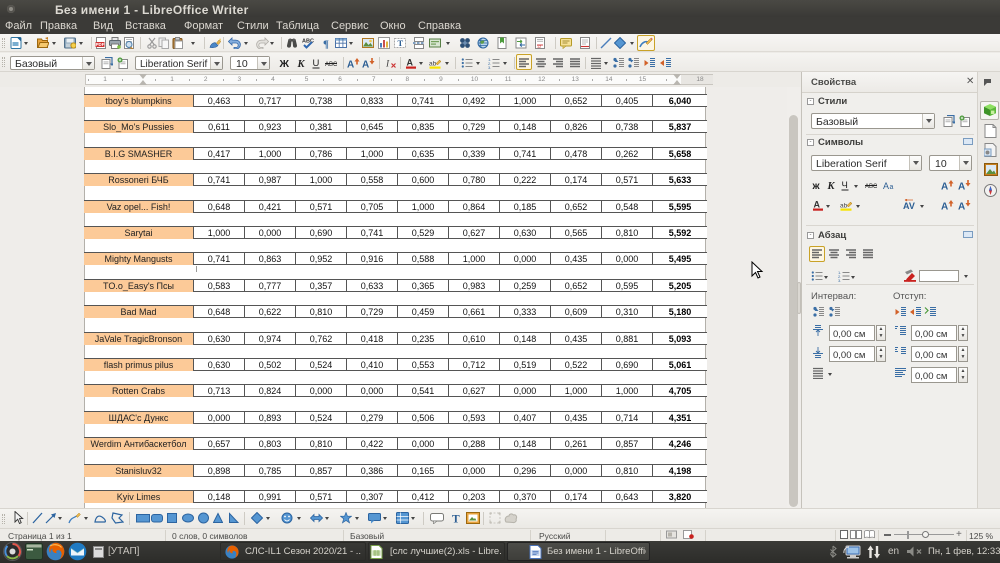 This screenshot has height=563, width=1000. What do you see at coordinates (316, 63) in the screenshot?
I see `svg-text: U` at bounding box center [316, 63].